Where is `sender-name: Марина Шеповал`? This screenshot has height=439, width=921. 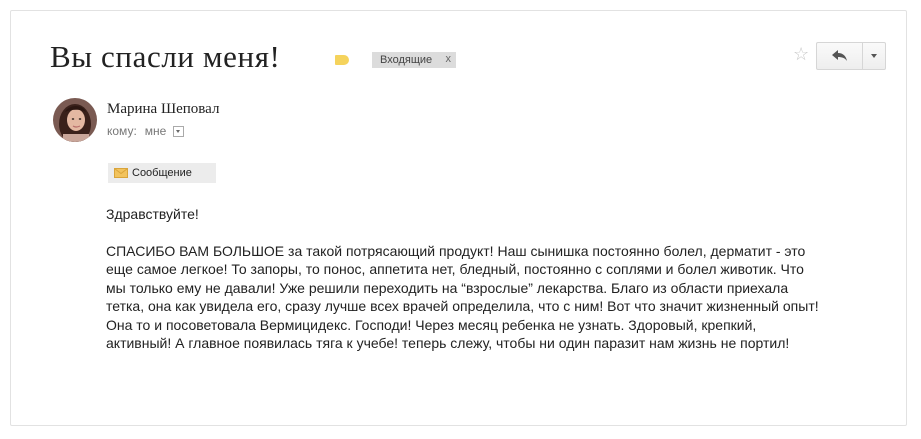 sender-name: Марина Шеповал is located at coordinates (163, 109).